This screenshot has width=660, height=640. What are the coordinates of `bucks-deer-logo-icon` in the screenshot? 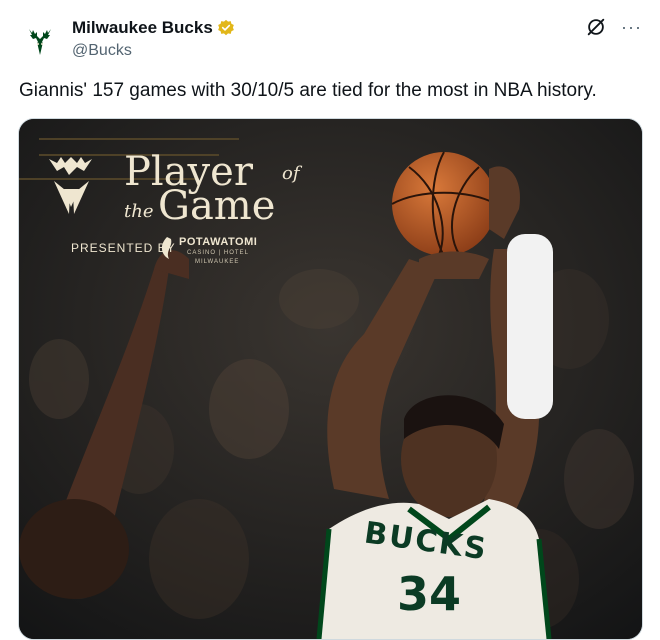 It's located at (40, 42).